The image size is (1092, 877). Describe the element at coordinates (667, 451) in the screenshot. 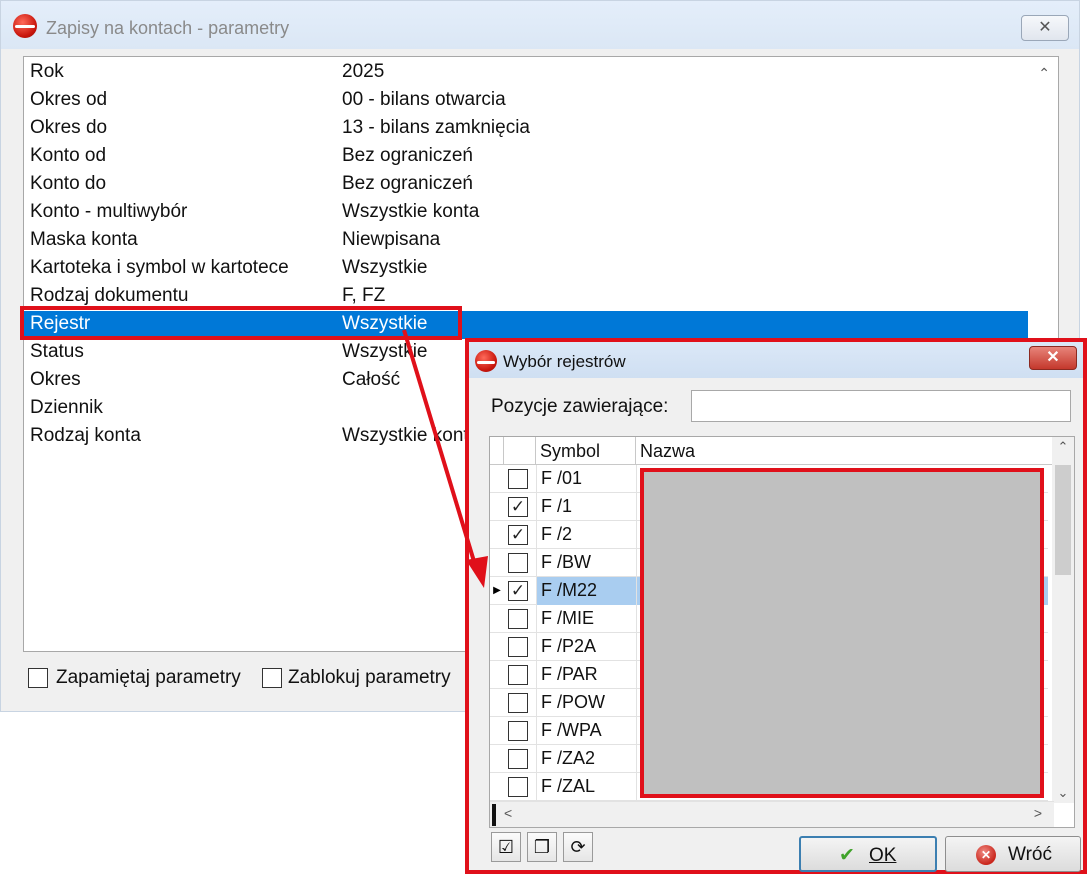

I see `column-header-name: Nazwa` at that location.